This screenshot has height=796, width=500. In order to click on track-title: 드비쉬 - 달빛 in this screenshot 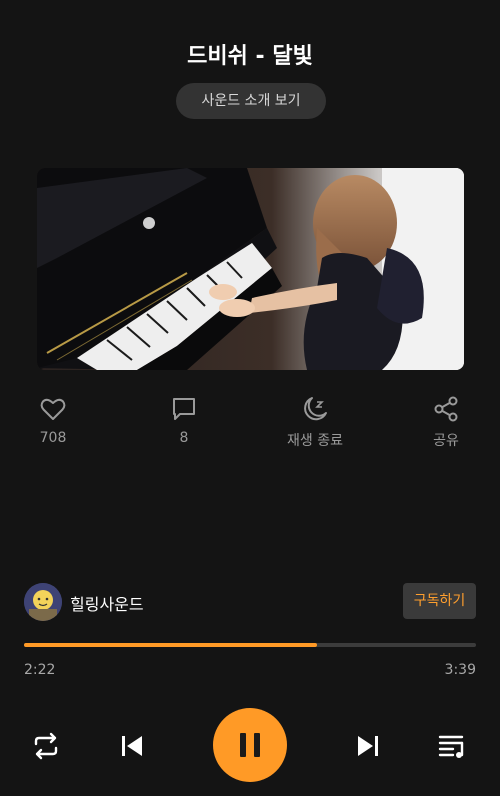, I will do `click(250, 56)`.